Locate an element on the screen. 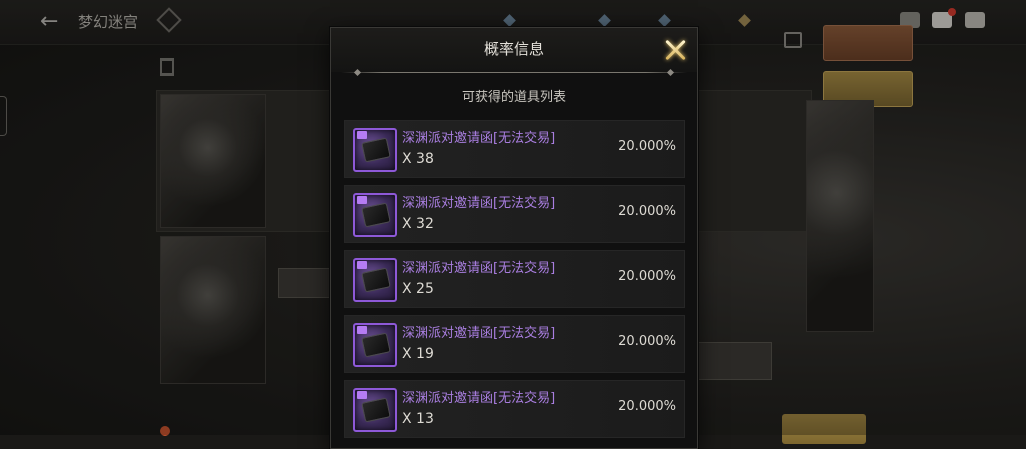 This screenshot has width=1026, height=449. item-quantity: X 38 is located at coordinates (418, 159).